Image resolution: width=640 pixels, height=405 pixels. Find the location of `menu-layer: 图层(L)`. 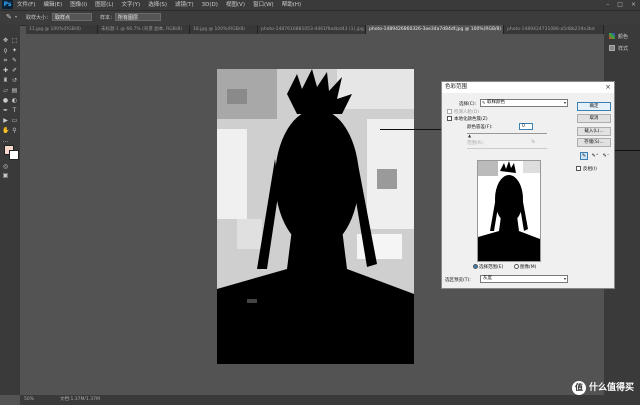

menu-layer: 图层(L) is located at coordinates (104, 5).